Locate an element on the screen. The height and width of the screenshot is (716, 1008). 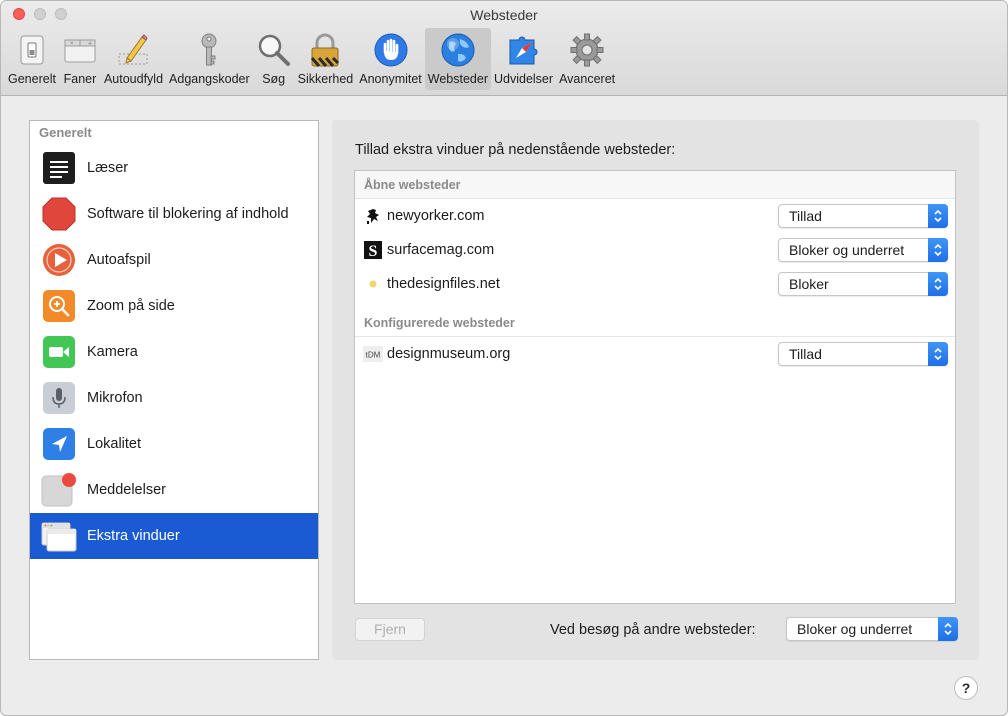
popup-windows-icon is located at coordinates (59, 536).